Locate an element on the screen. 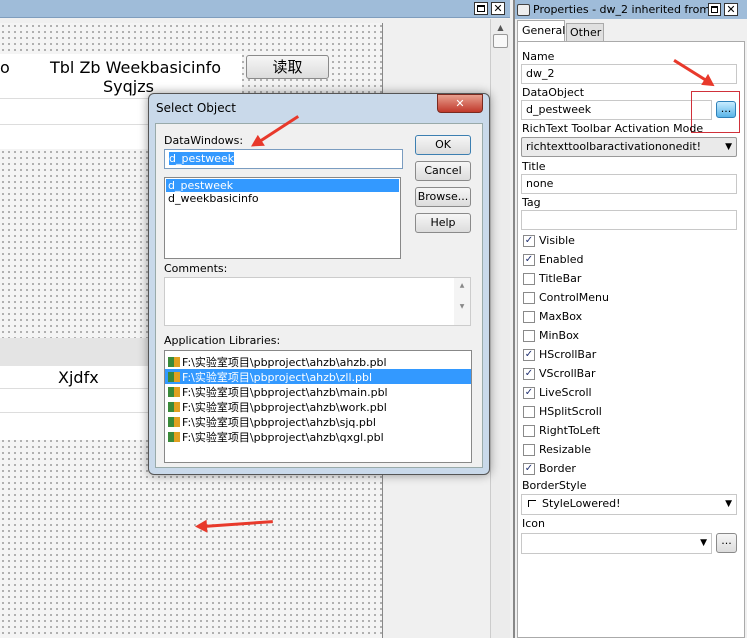 The width and height of the screenshot is (747, 638). checkbox-vscrollbar: ✓ VScrollBar is located at coordinates (559, 373).